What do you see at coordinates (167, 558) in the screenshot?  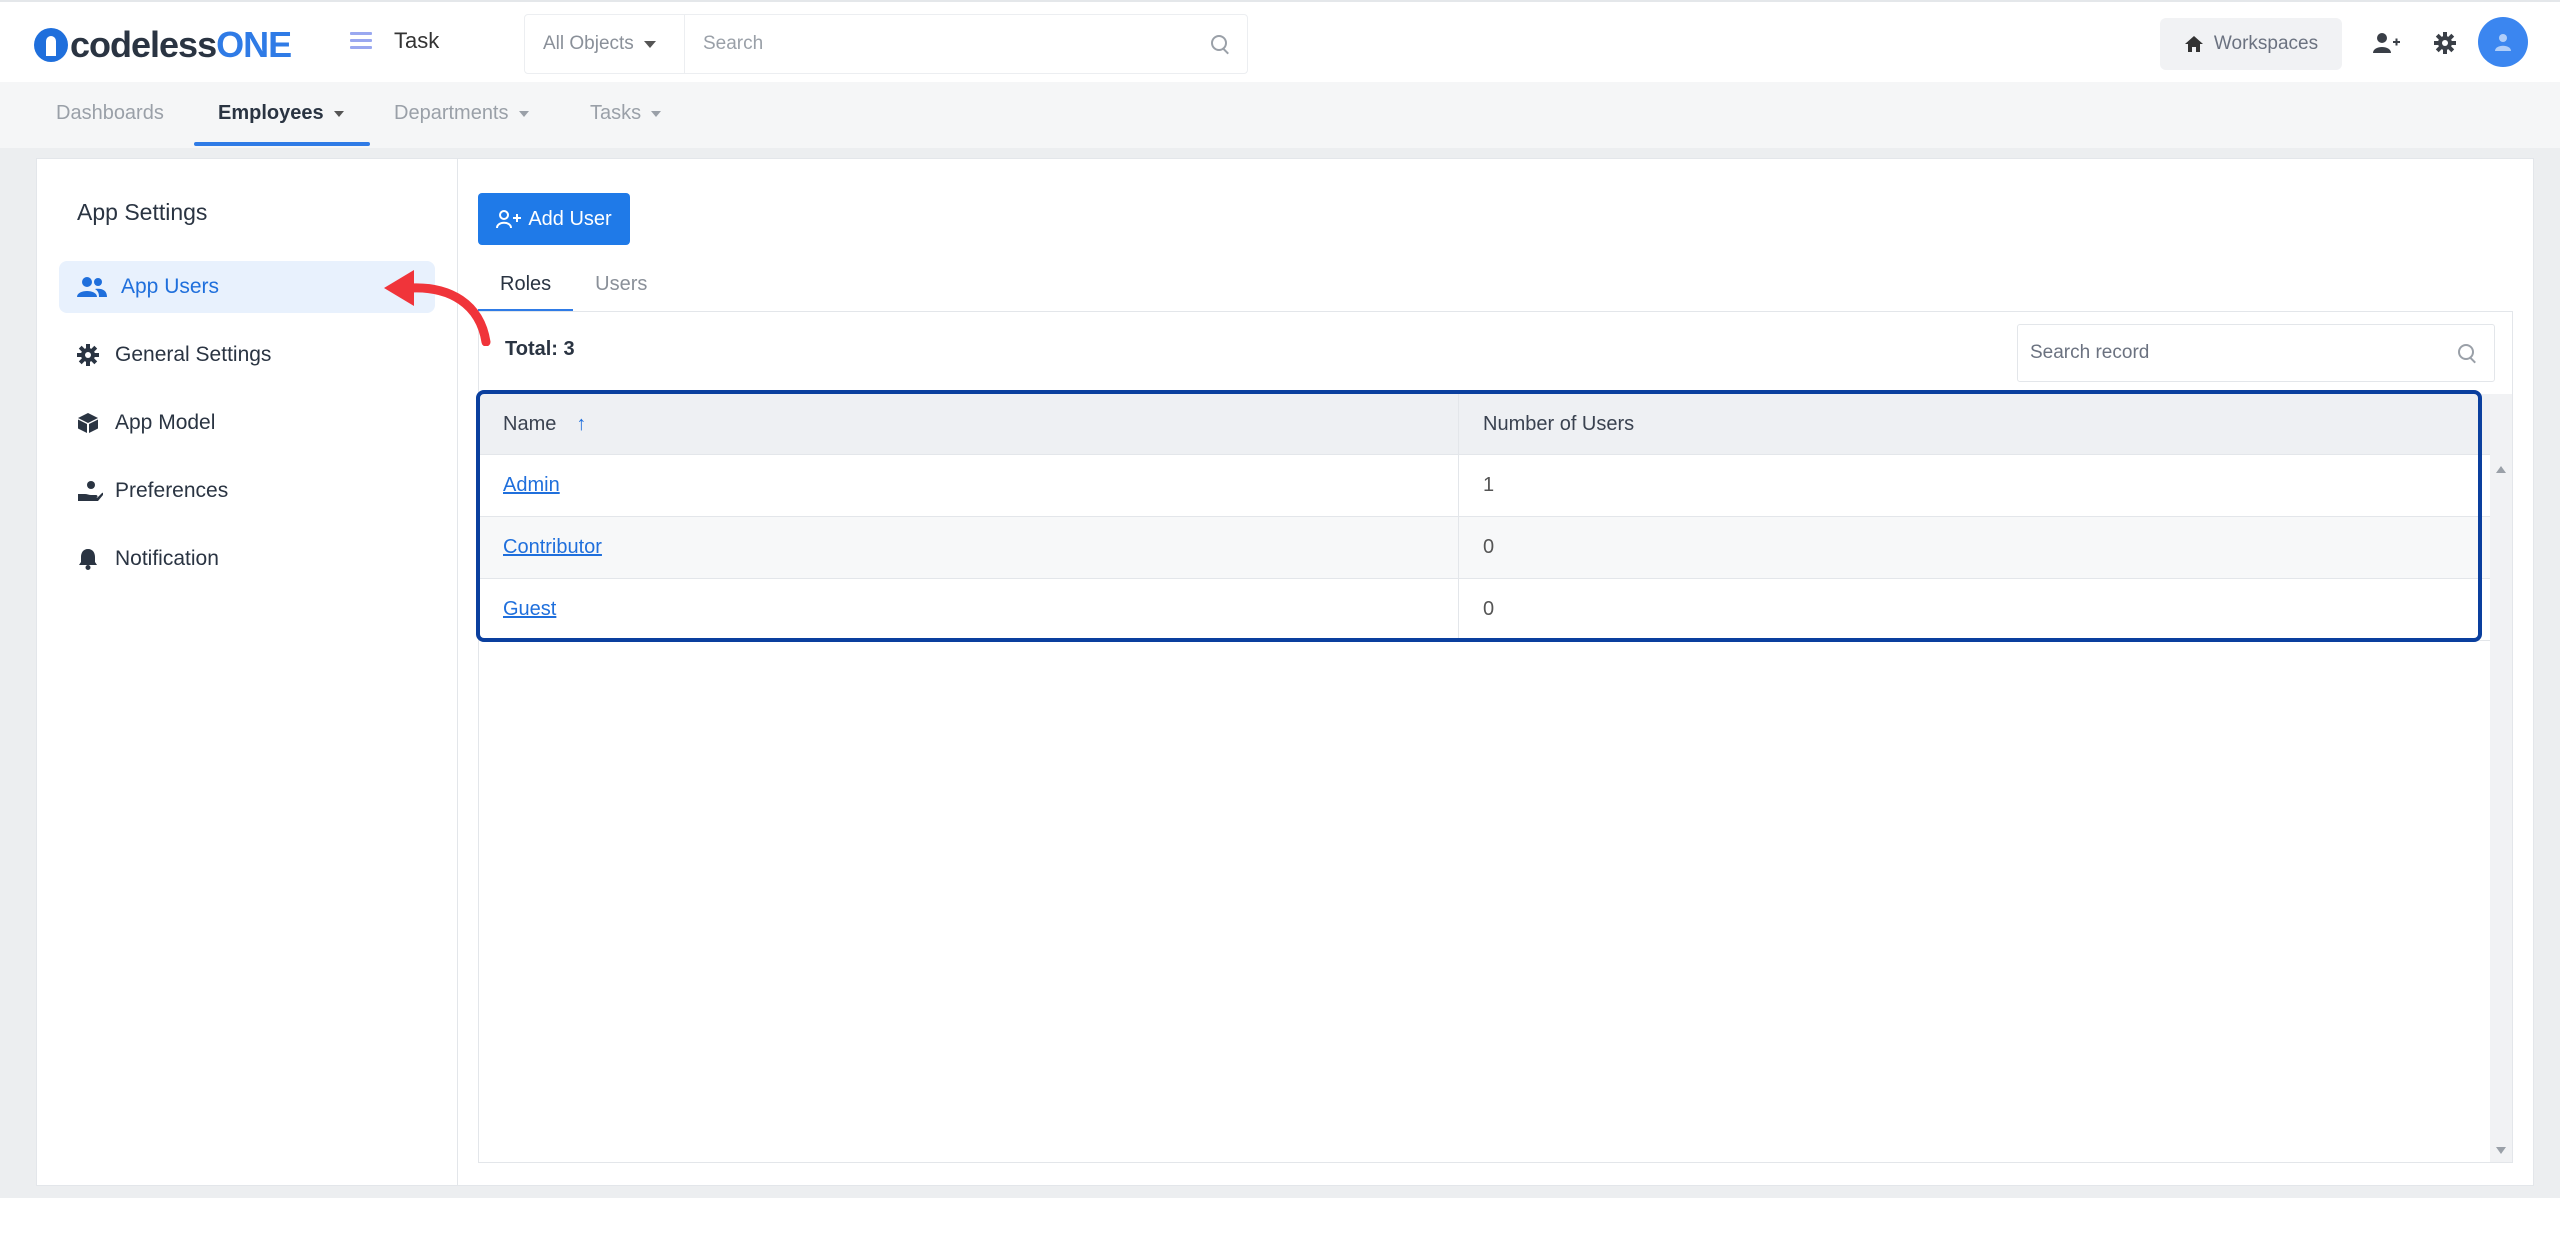 I see `sidebar-item-label: Notification` at bounding box center [167, 558].